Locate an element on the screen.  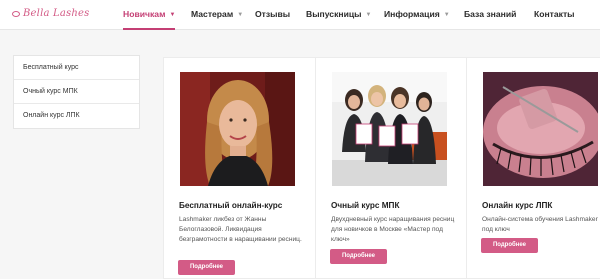
graduates-with-diplomas-photo is located at coordinates (389, 129).